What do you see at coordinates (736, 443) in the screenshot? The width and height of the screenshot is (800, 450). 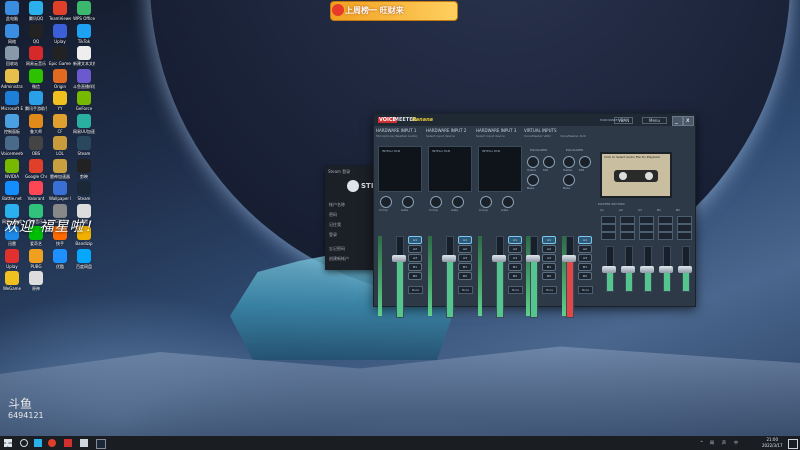 I see `tray-ime-icon: 中` at bounding box center [736, 443].